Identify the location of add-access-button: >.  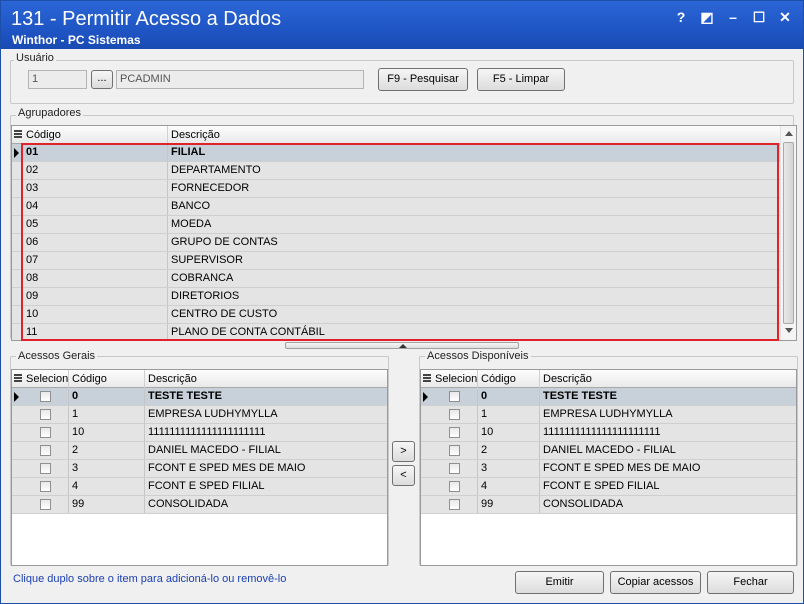
(403, 451).